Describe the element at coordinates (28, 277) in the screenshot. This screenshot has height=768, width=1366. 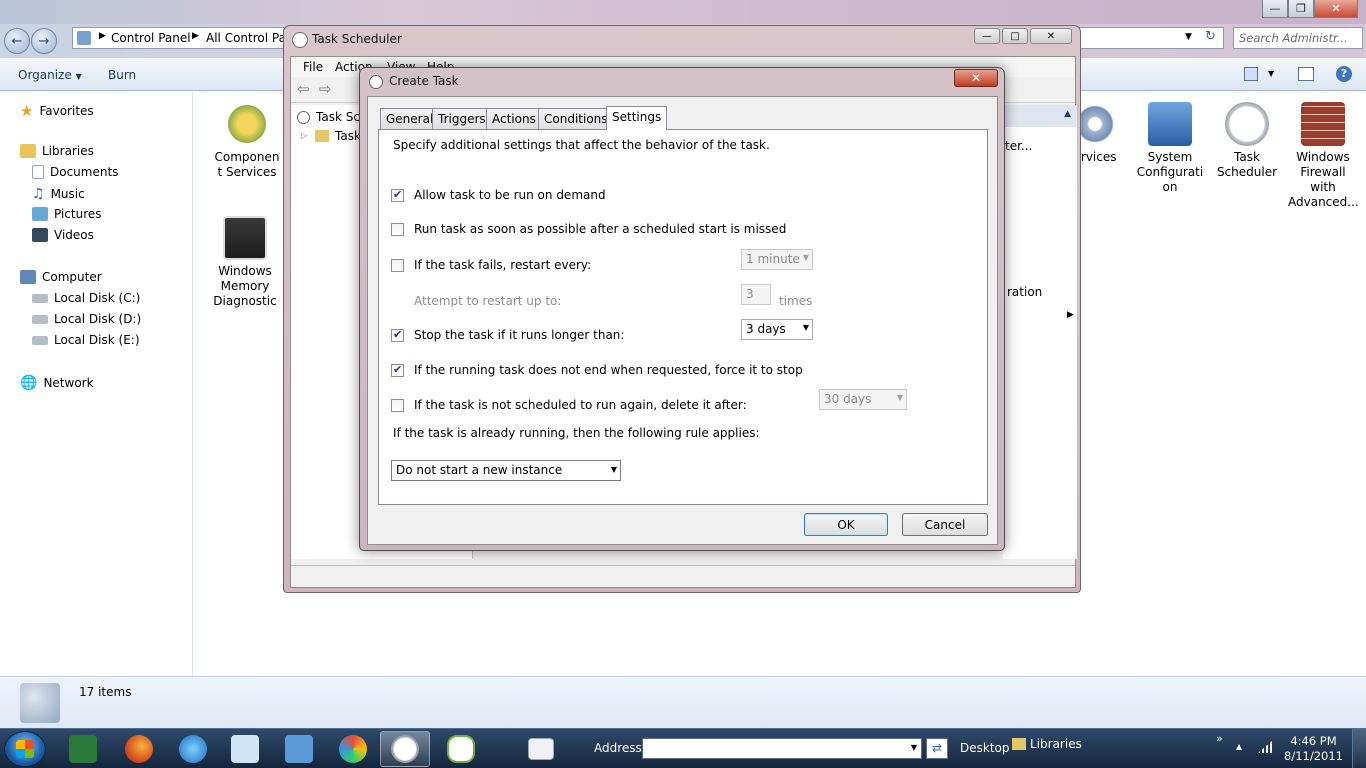
I see `computer-icon` at that location.